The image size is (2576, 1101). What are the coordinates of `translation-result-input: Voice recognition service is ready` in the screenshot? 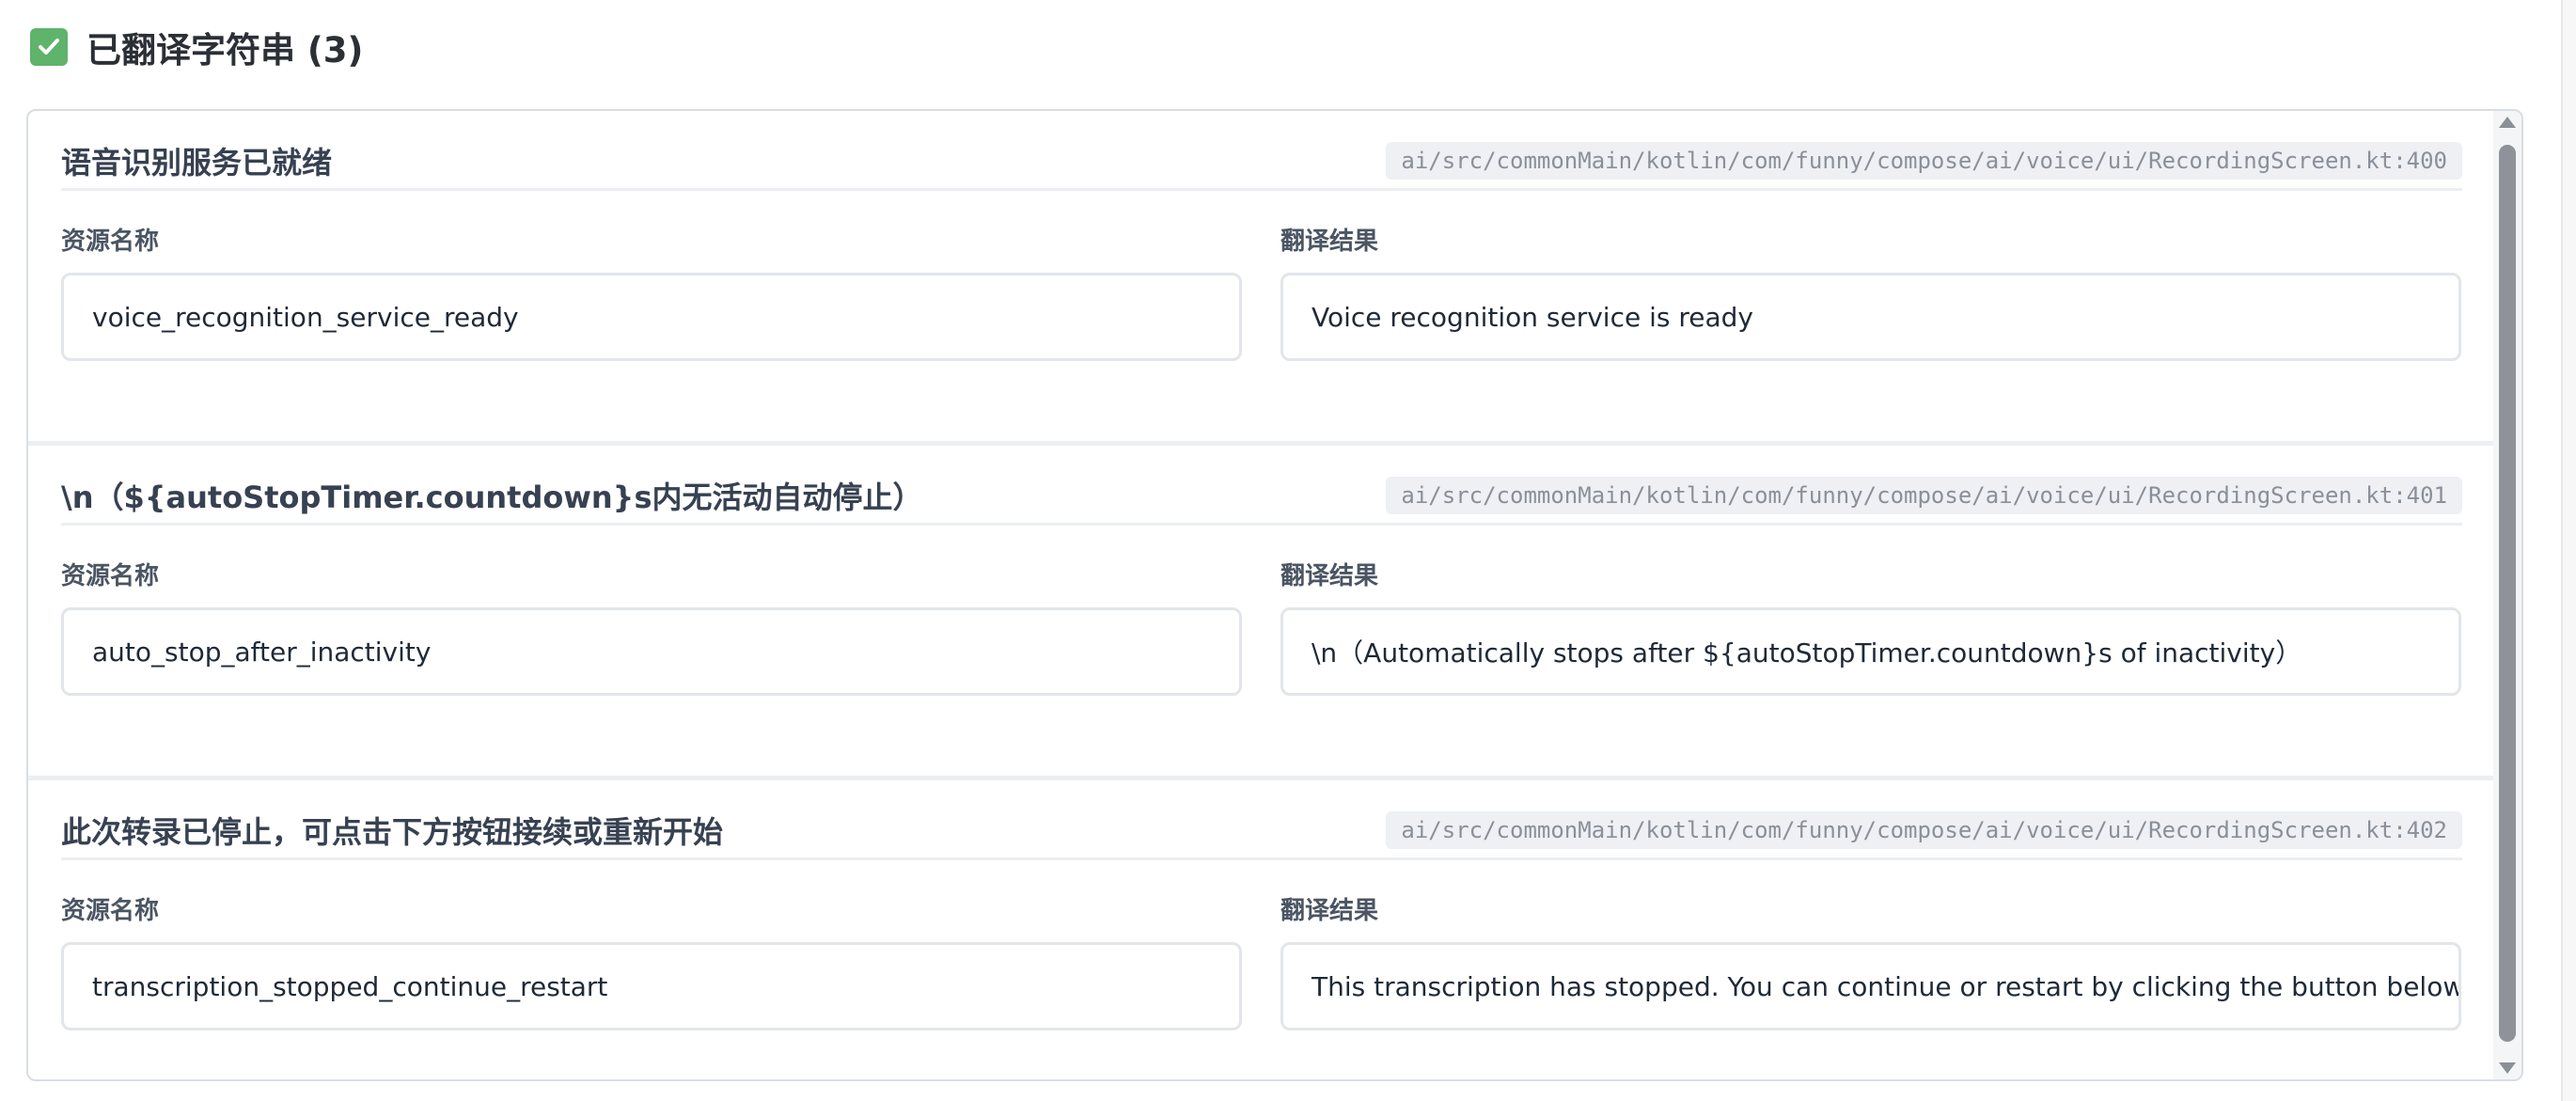 It's located at (1871, 317).